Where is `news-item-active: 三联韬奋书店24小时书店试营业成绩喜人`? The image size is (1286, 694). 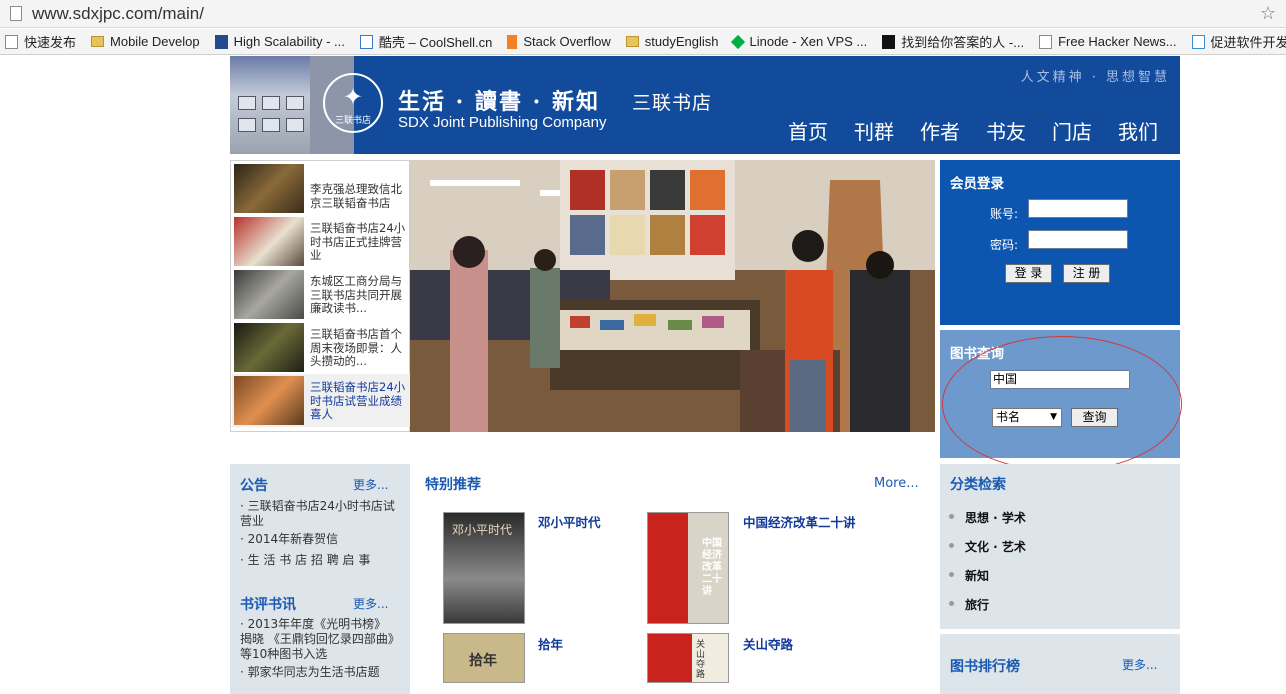 news-item-active: 三联韬奋书店24小时书店试营业成绩喜人 is located at coordinates (321, 400).